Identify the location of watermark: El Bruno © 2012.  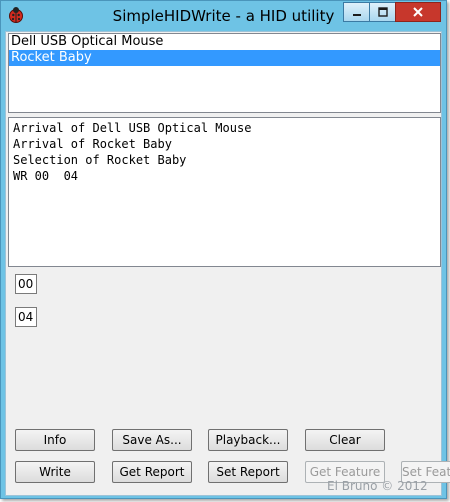
(377, 486).